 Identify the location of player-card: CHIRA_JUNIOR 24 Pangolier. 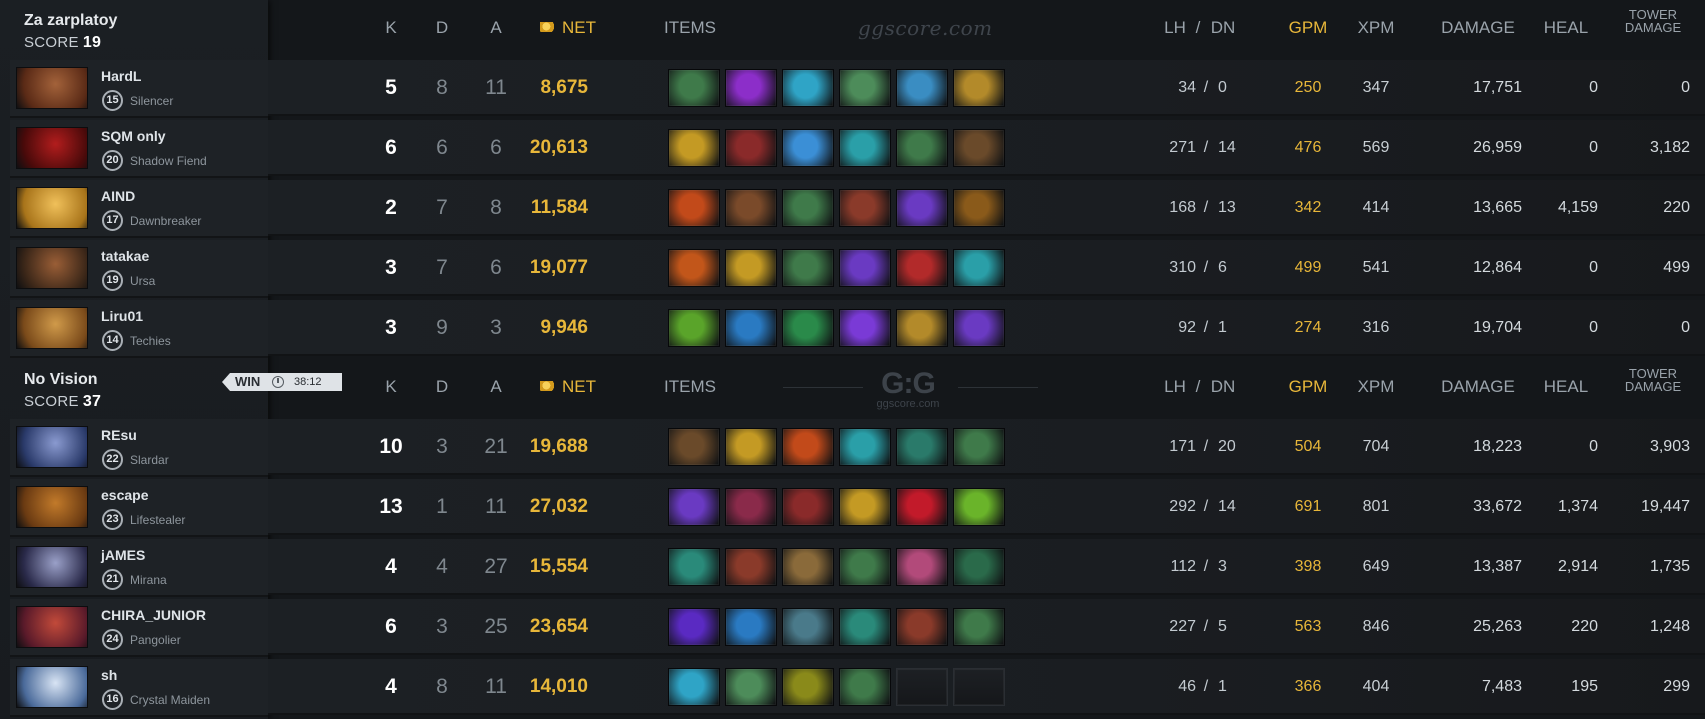
(139, 628).